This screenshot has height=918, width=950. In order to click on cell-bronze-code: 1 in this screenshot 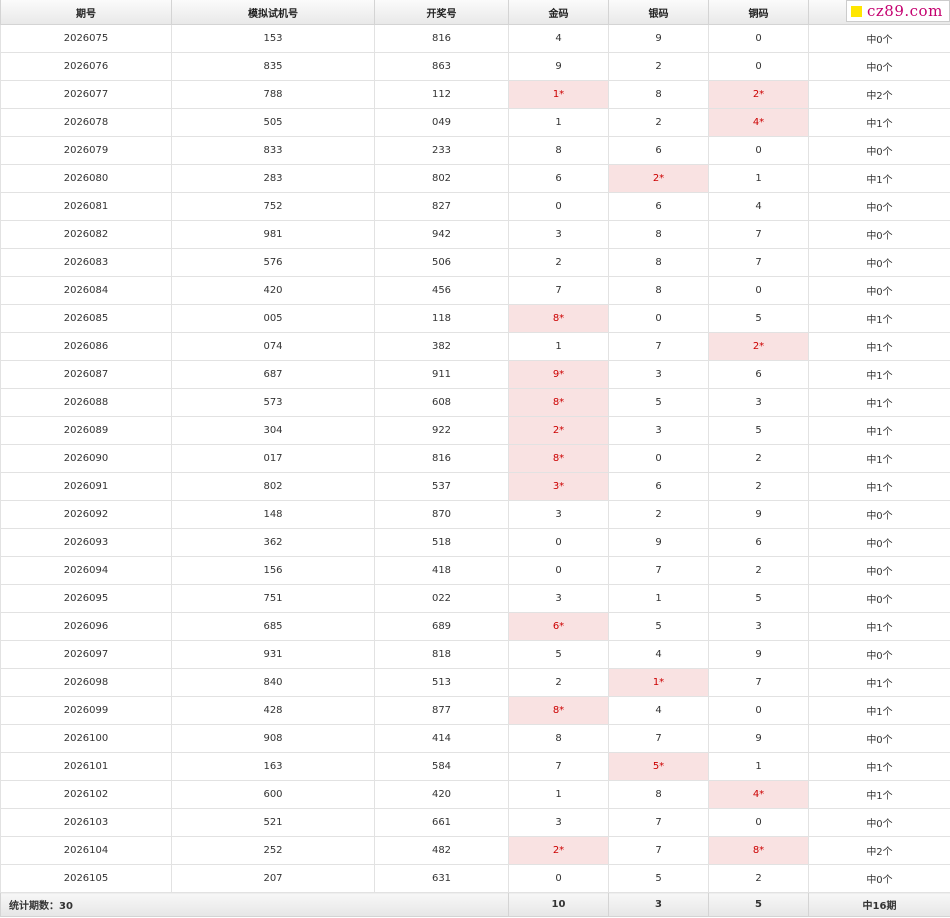, I will do `click(758, 766)`.